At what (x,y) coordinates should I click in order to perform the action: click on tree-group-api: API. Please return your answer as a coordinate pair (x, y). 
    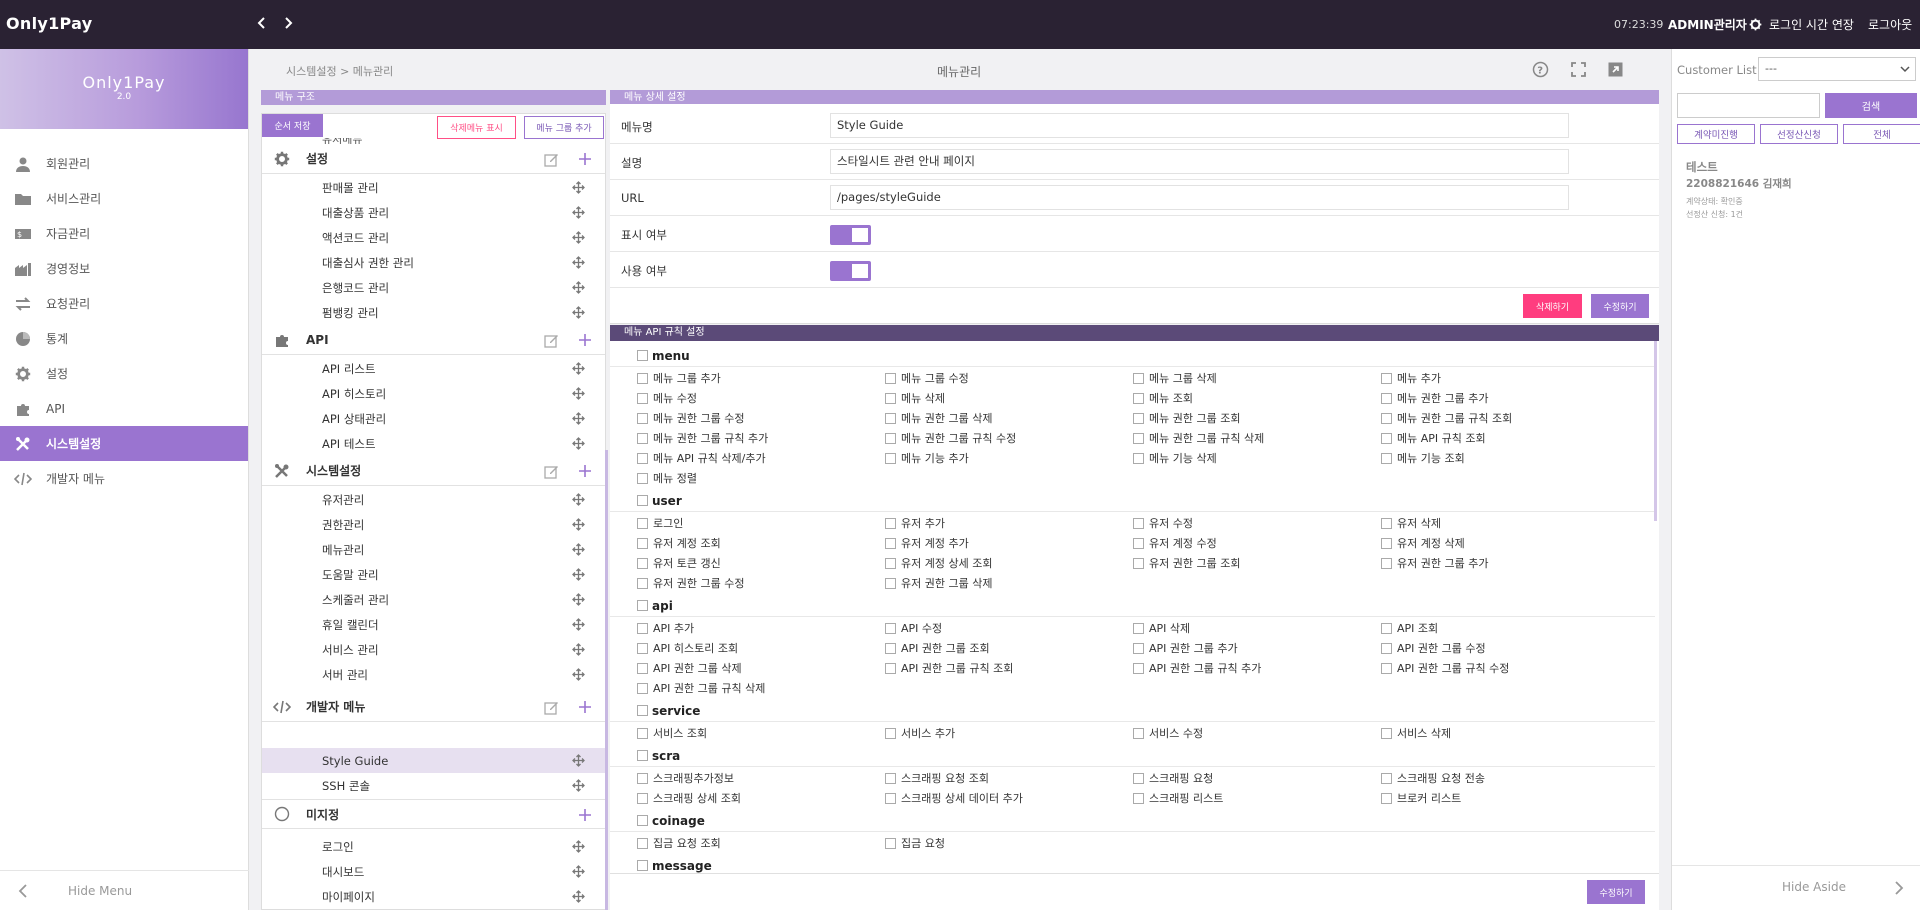
    Looking at the image, I should click on (433, 340).